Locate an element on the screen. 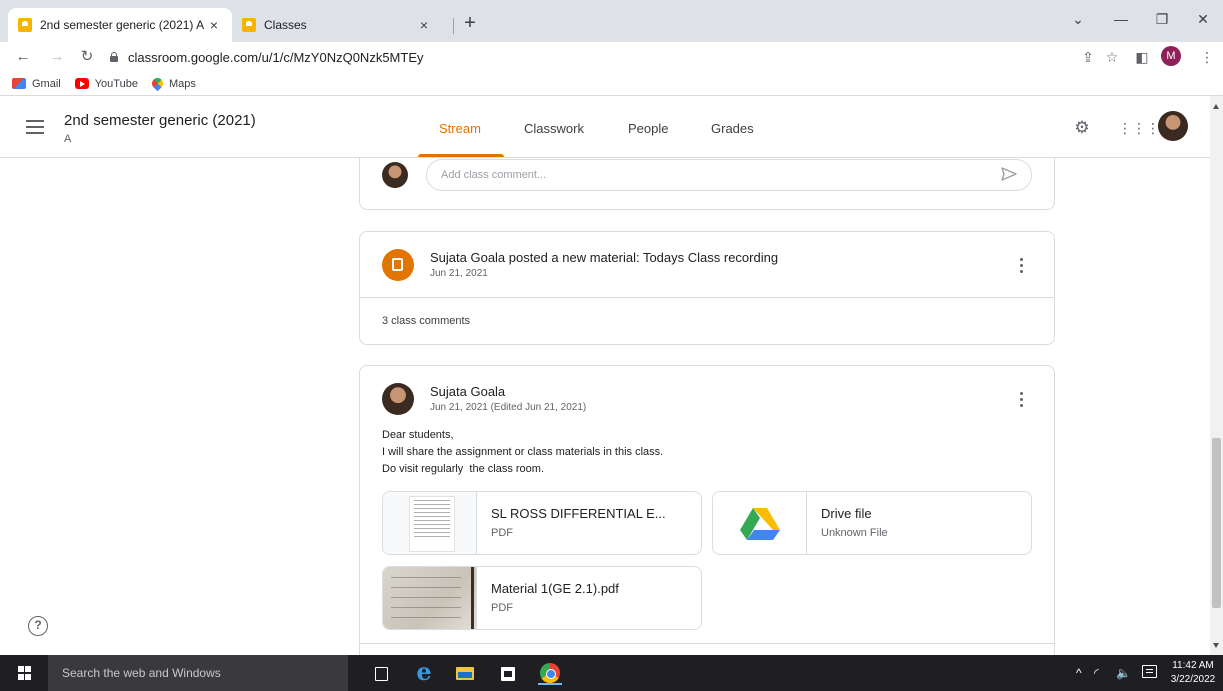 The height and width of the screenshot is (691, 1223). bookmark-gmail: Gmail is located at coordinates (36, 84).